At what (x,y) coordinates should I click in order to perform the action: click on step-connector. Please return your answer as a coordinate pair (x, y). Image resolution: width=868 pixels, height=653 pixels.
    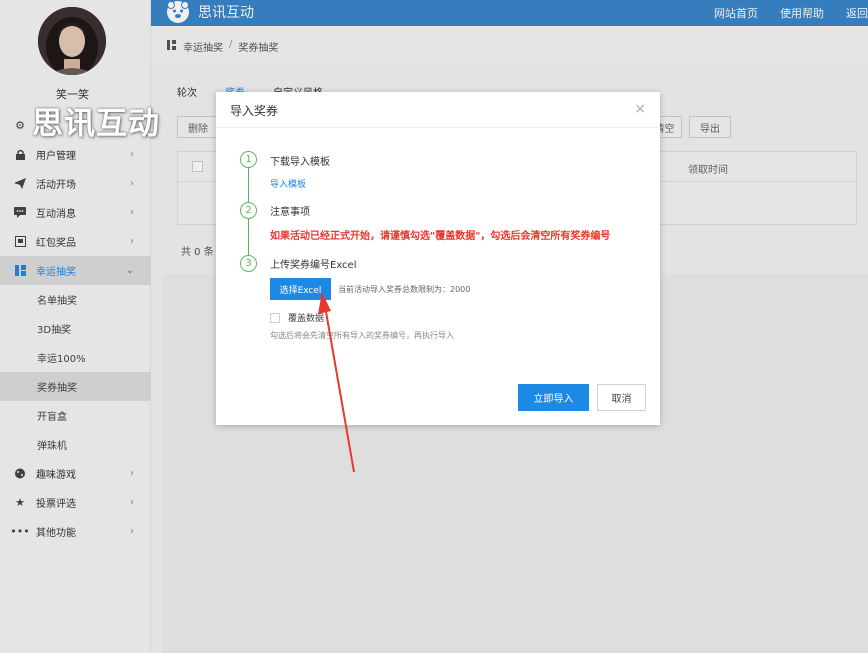
    Looking at the image, I should click on (248, 237).